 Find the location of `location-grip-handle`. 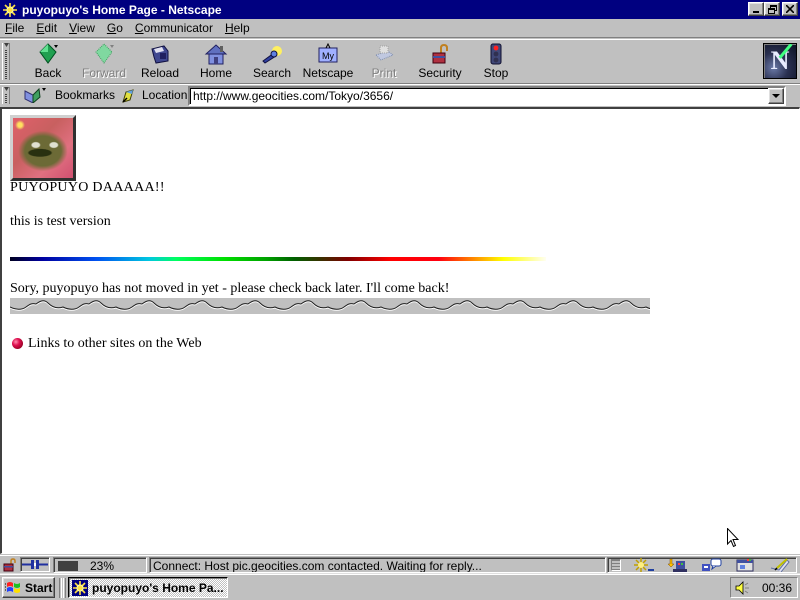

location-grip-handle is located at coordinates (6, 95).